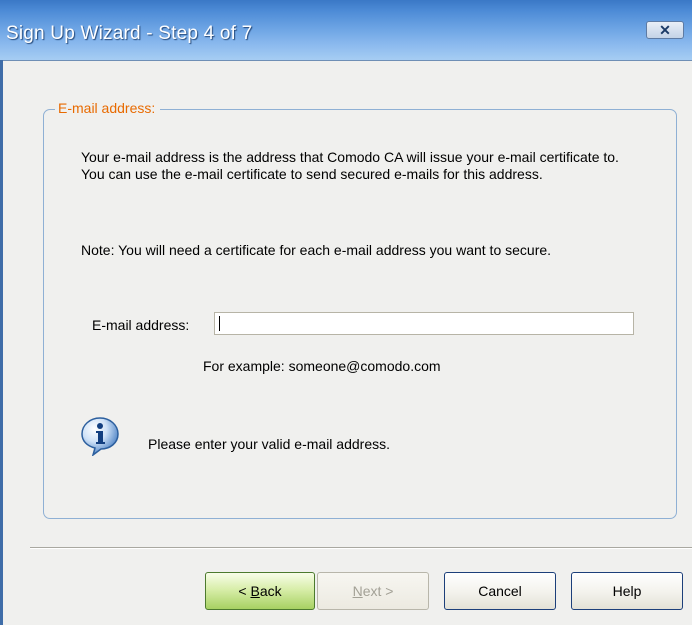 The height and width of the screenshot is (625, 692). What do you see at coordinates (141, 325) in the screenshot?
I see `email-field-label: E-mail address:` at bounding box center [141, 325].